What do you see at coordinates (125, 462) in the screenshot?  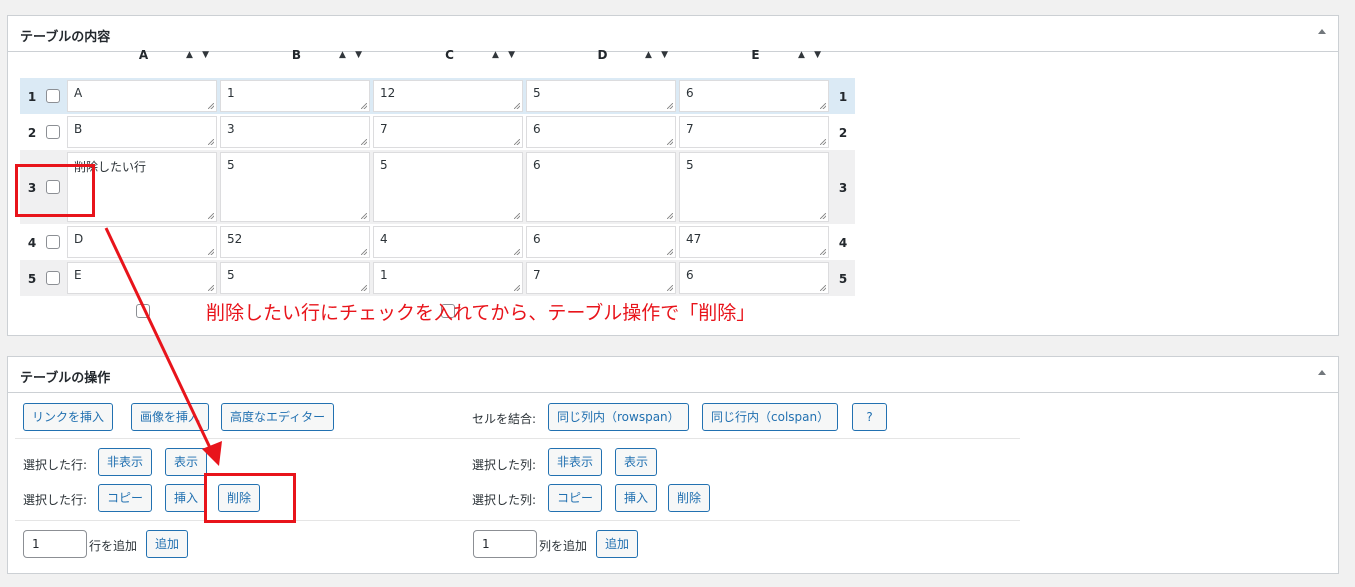 I see `hide-rows-button: 非表示` at bounding box center [125, 462].